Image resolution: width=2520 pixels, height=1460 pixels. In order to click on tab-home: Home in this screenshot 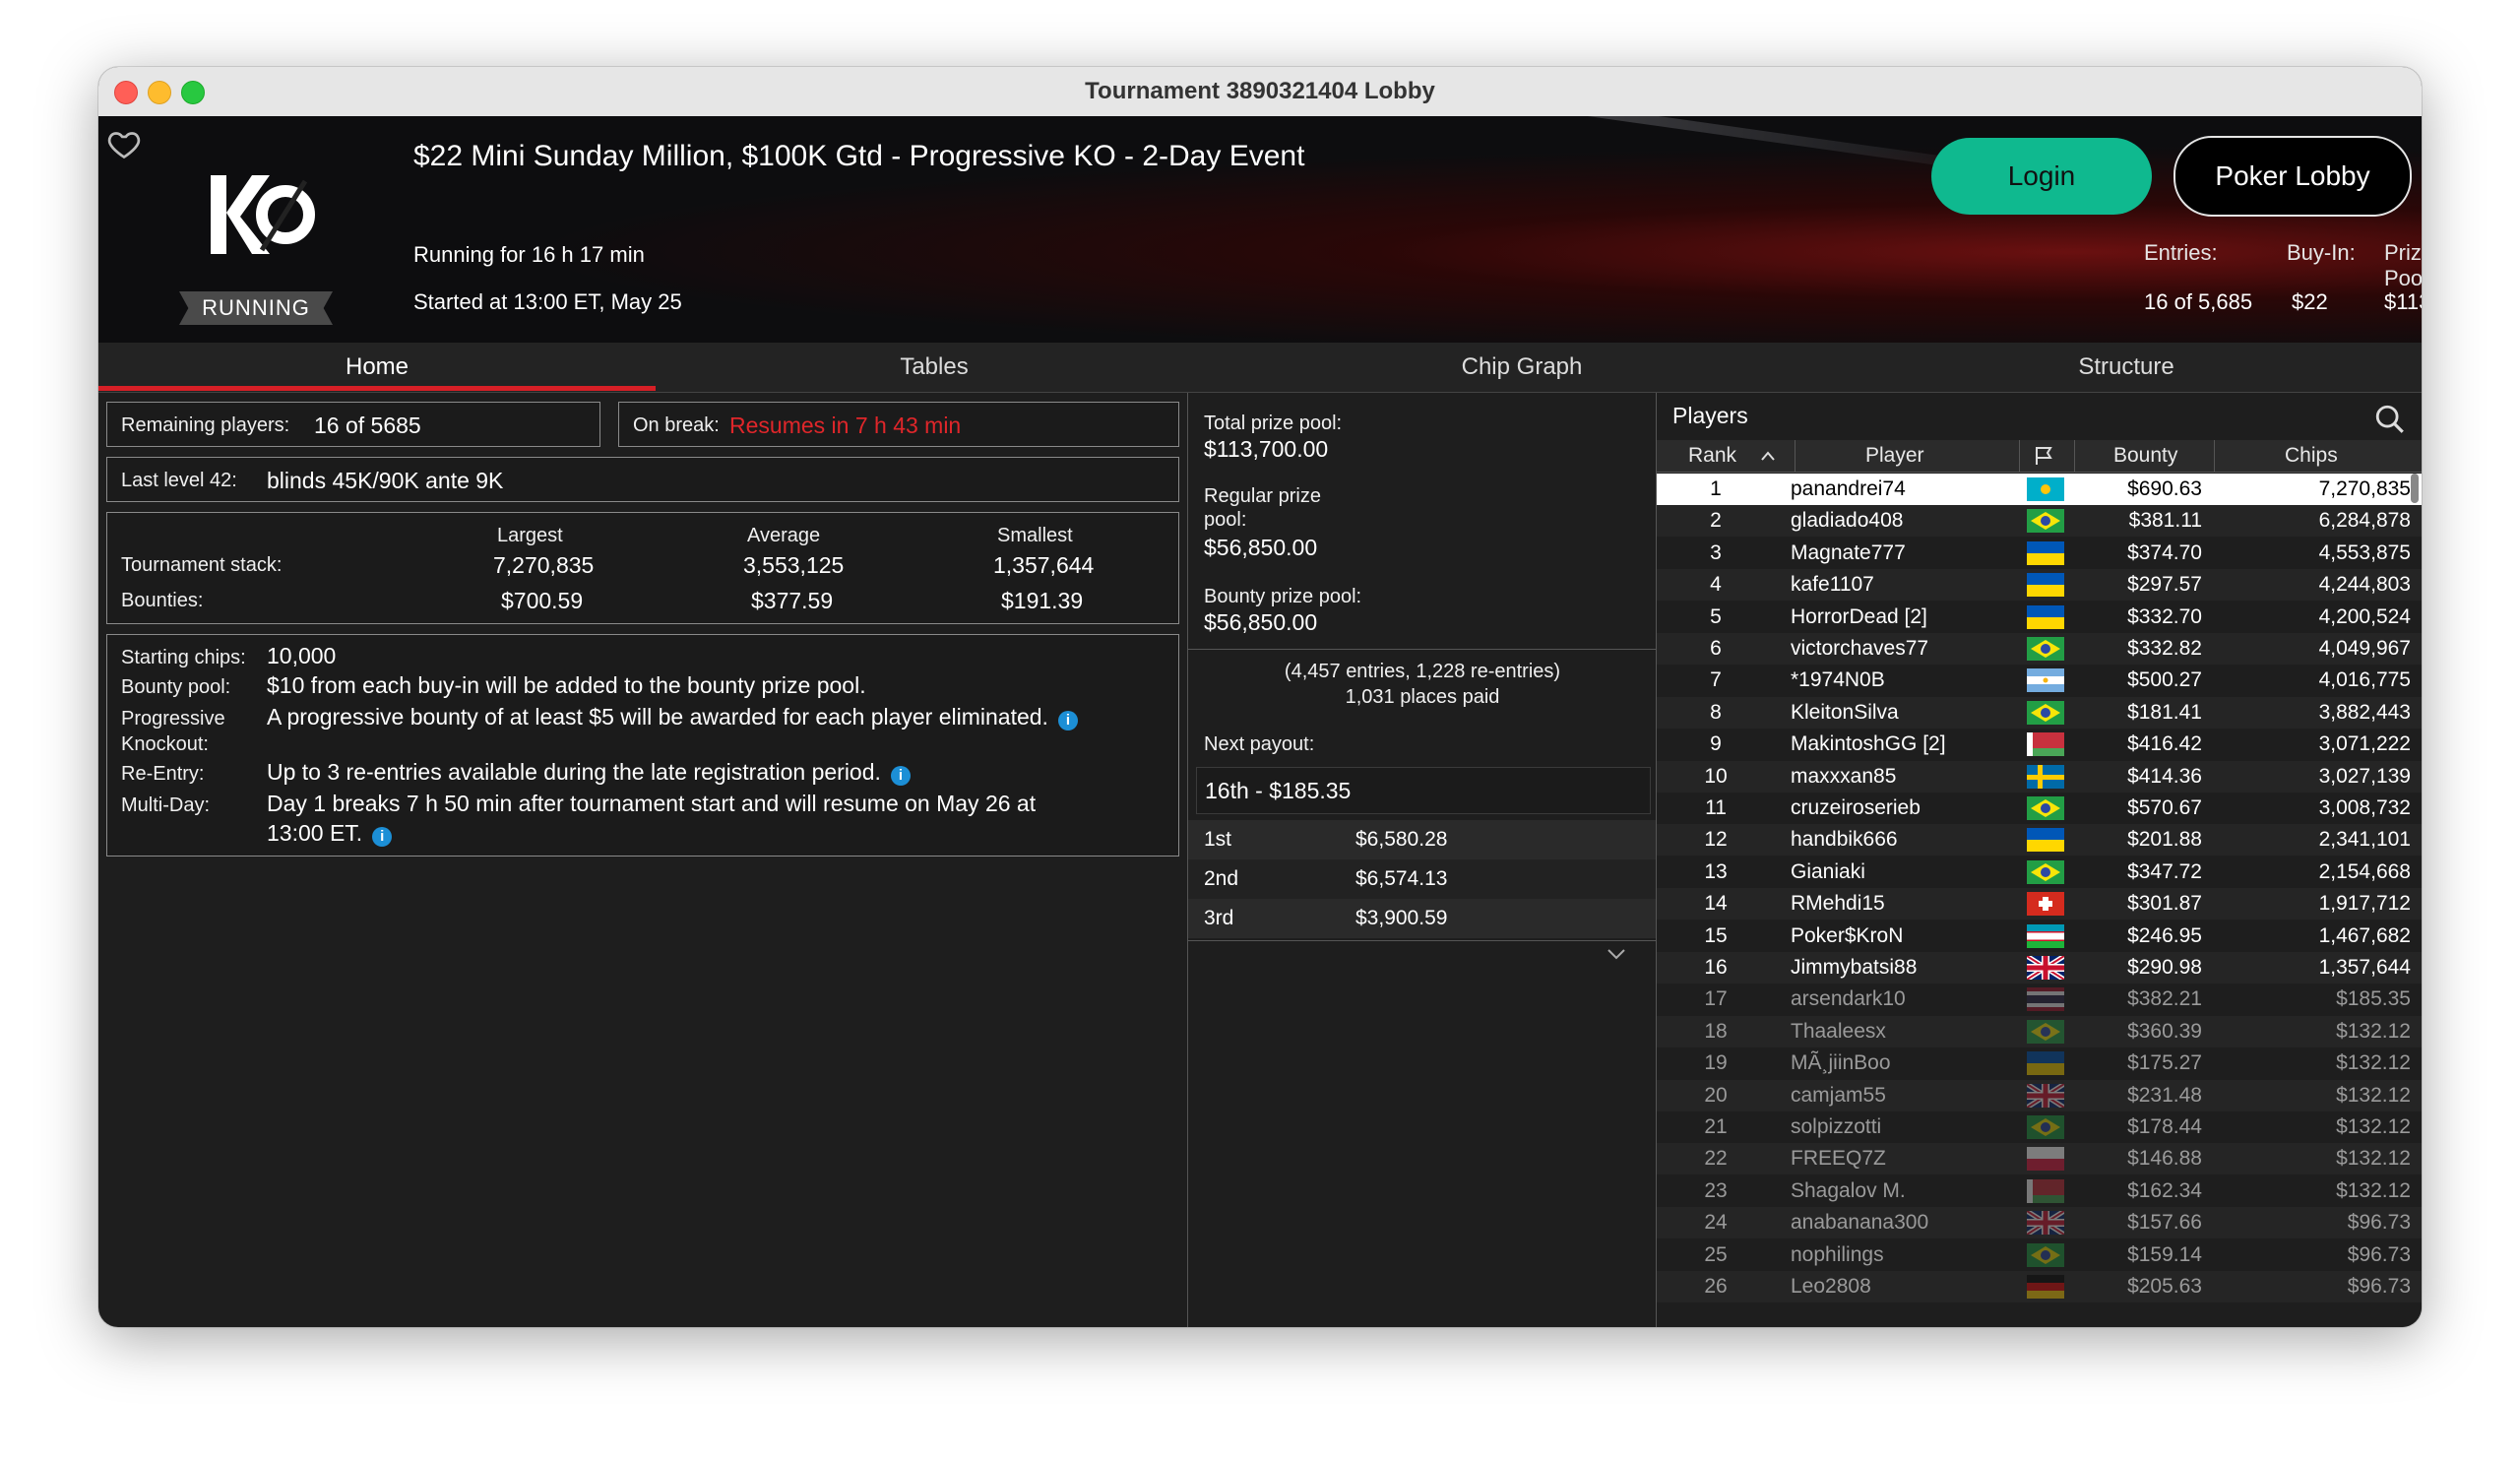, I will do `click(377, 367)`.